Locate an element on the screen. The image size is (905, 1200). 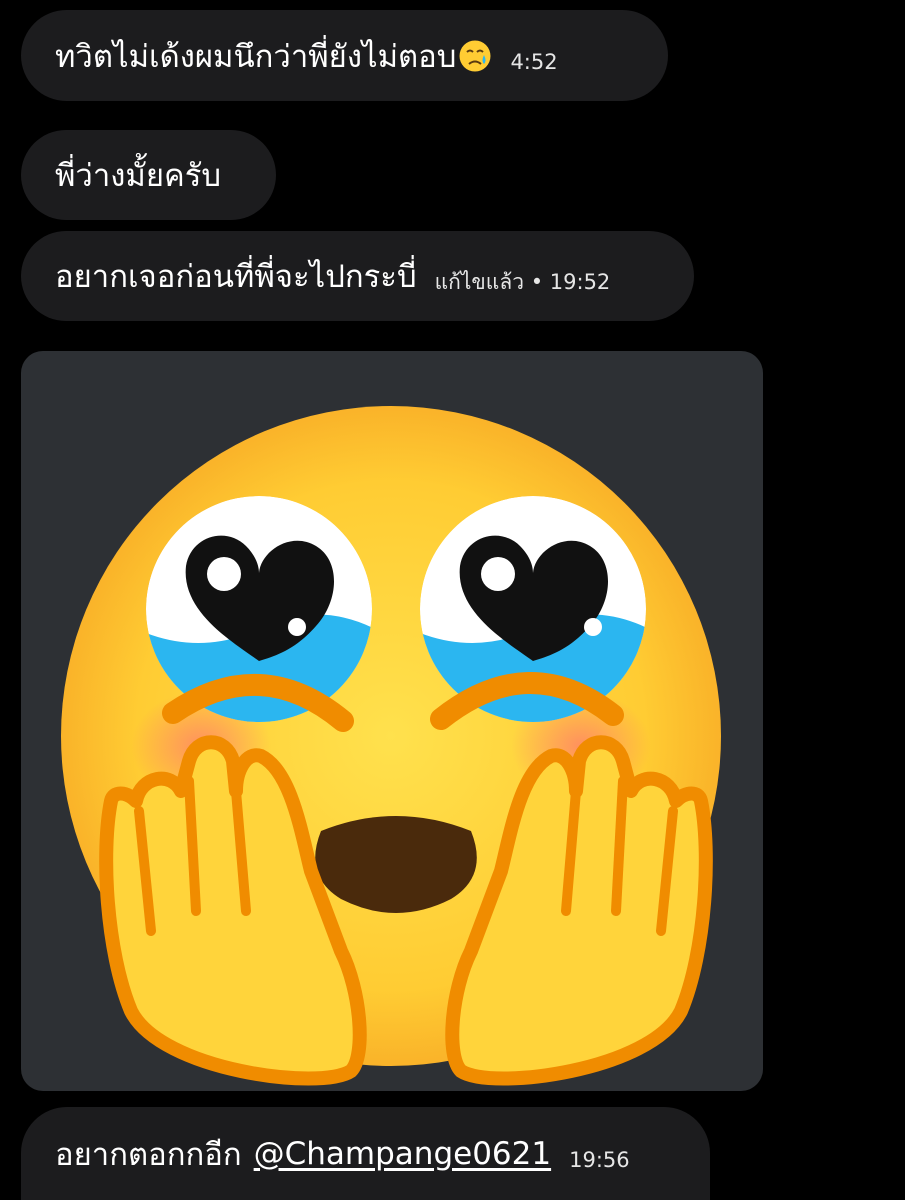
message-bubble: อยากตอกกอีก @Champange0621 19:56 is located at coordinates (365, 1153).